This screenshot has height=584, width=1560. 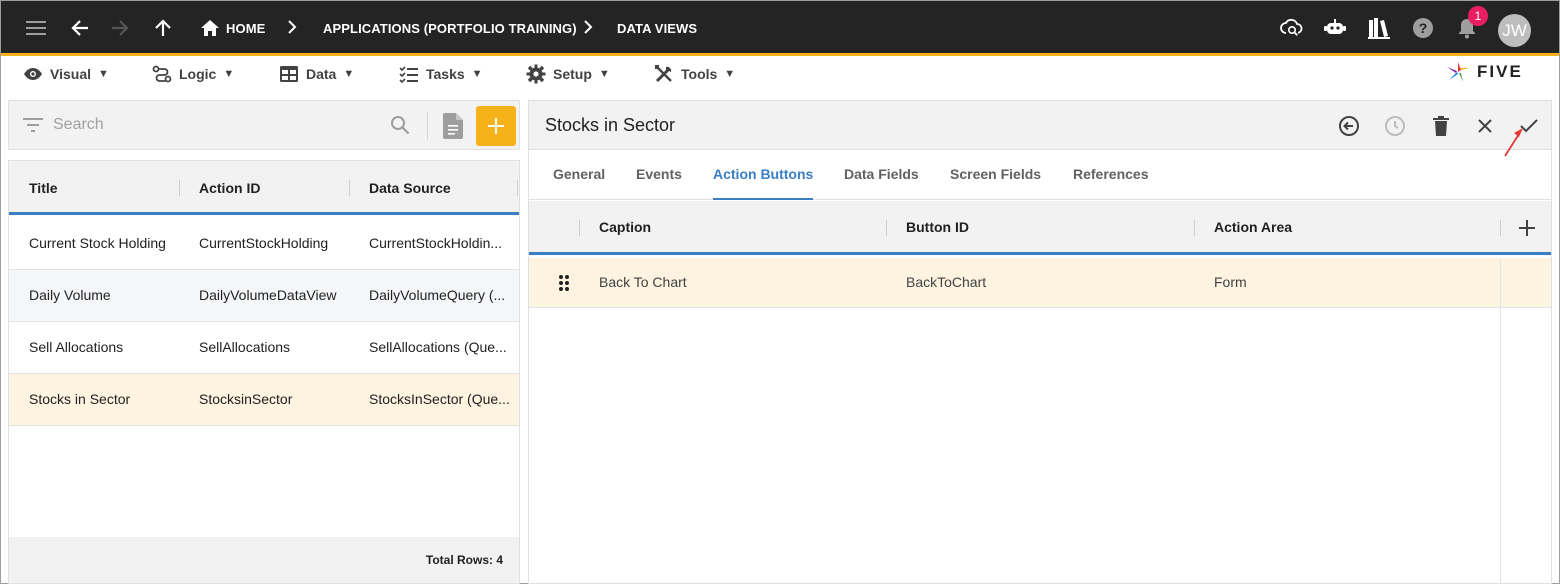 What do you see at coordinates (33, 125) in the screenshot?
I see `filter-icon` at bounding box center [33, 125].